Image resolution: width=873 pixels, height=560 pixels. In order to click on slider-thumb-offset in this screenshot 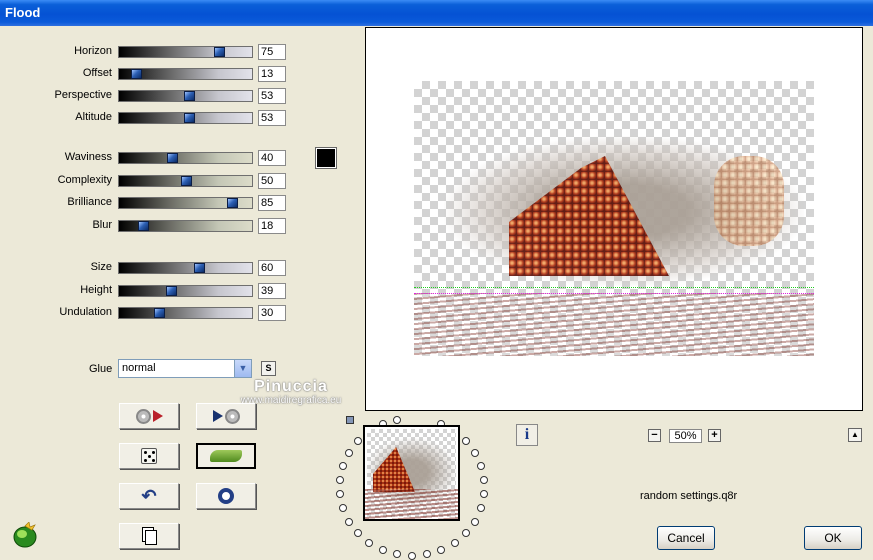, I will do `click(137, 74)`.